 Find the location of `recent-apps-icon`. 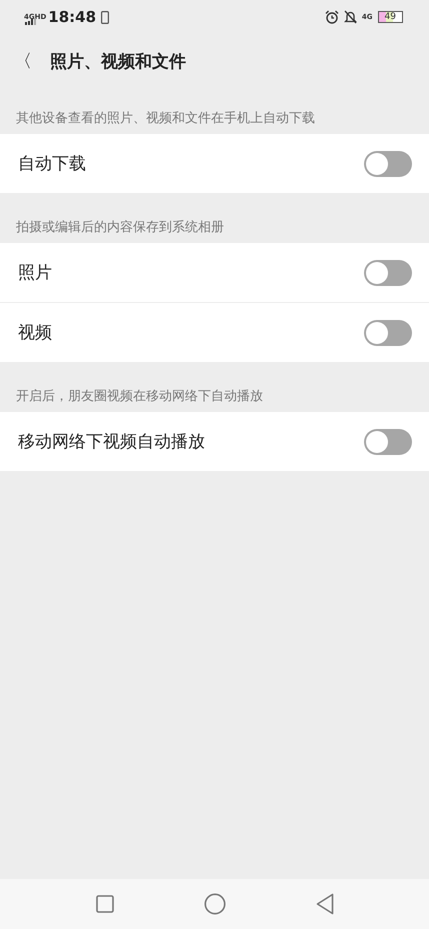

recent-apps-icon is located at coordinates (105, 904).